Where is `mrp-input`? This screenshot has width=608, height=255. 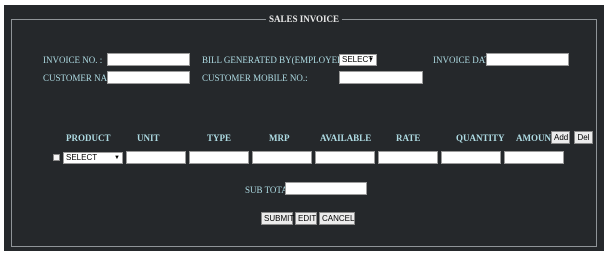
mrp-input is located at coordinates (282, 157).